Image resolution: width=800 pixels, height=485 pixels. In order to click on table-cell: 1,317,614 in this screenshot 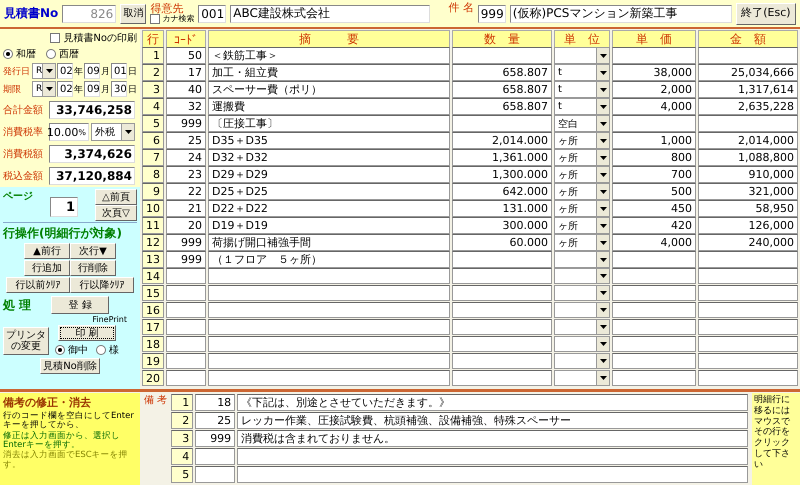, I will do `click(748, 89)`.